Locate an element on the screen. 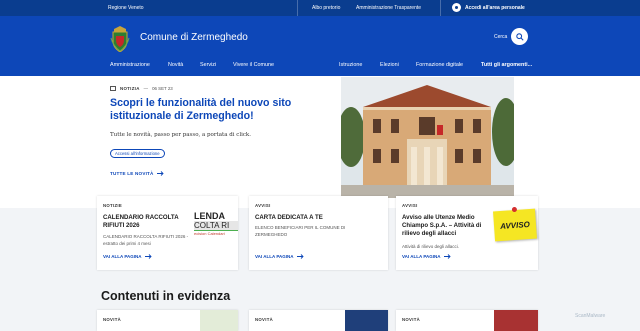  nav-elezioni: Elezioni is located at coordinates (389, 65).